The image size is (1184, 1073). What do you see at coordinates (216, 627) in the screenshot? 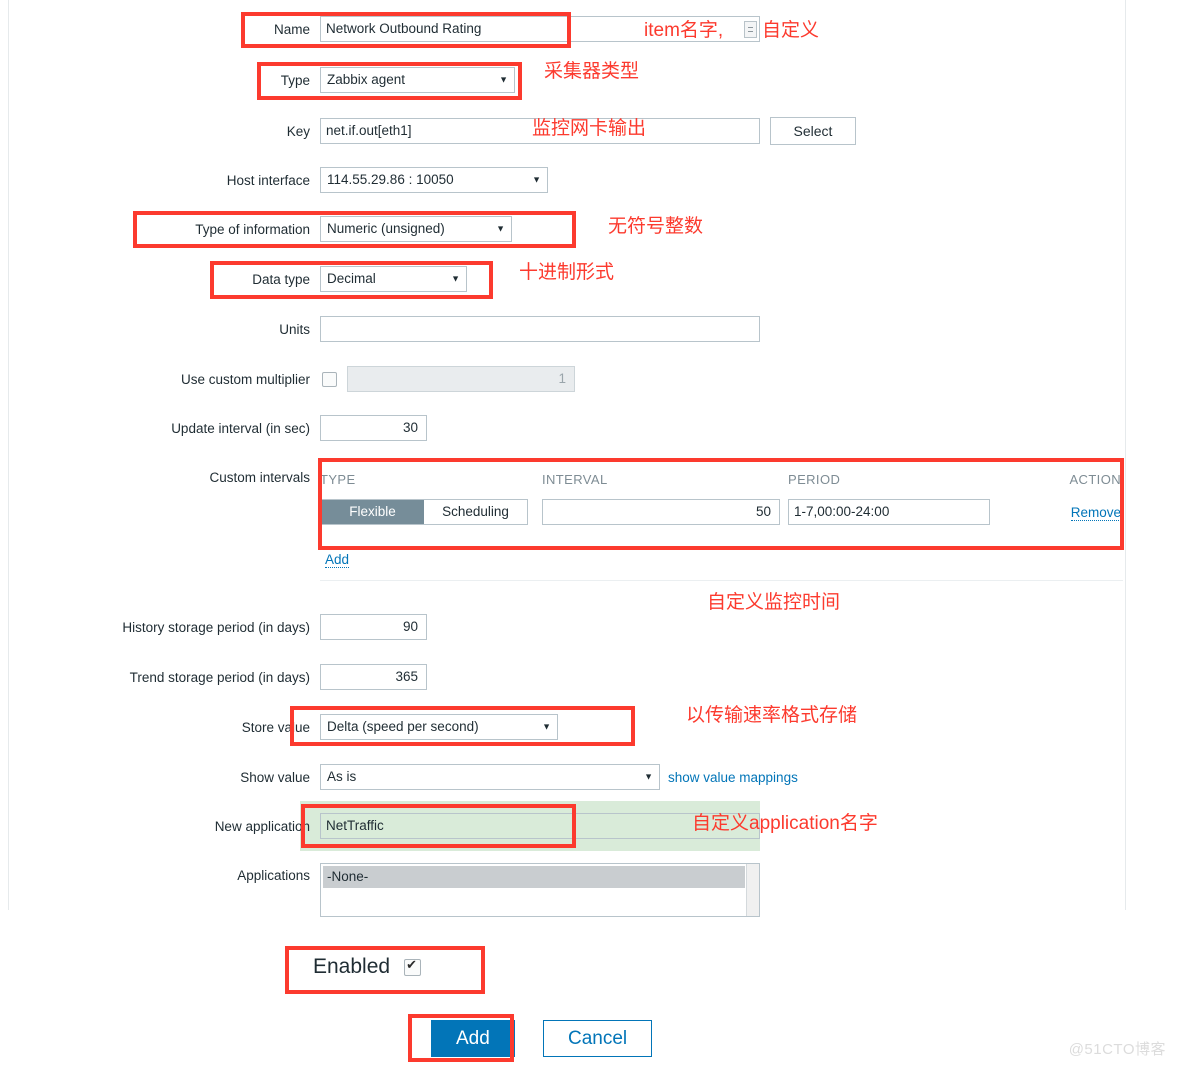
I see `label-history-storage-period: History storage period (in days)` at bounding box center [216, 627].